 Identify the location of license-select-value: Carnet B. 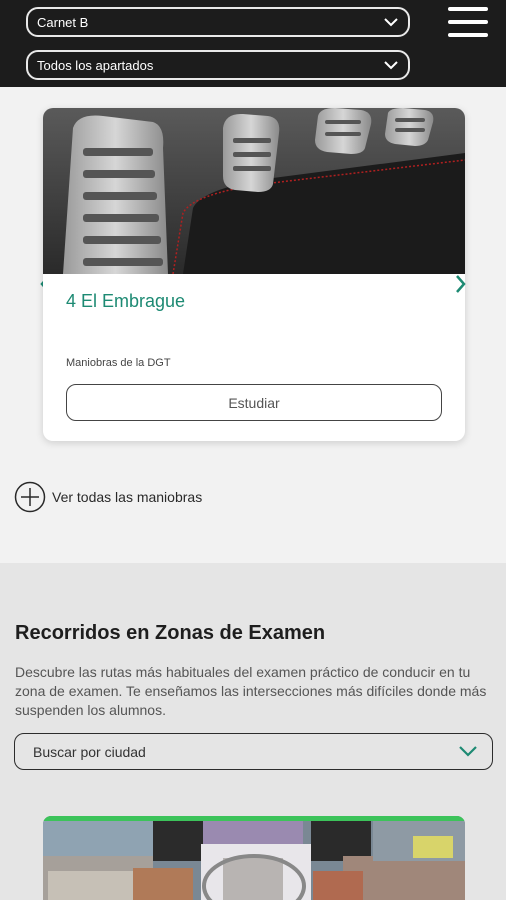
(63, 22).